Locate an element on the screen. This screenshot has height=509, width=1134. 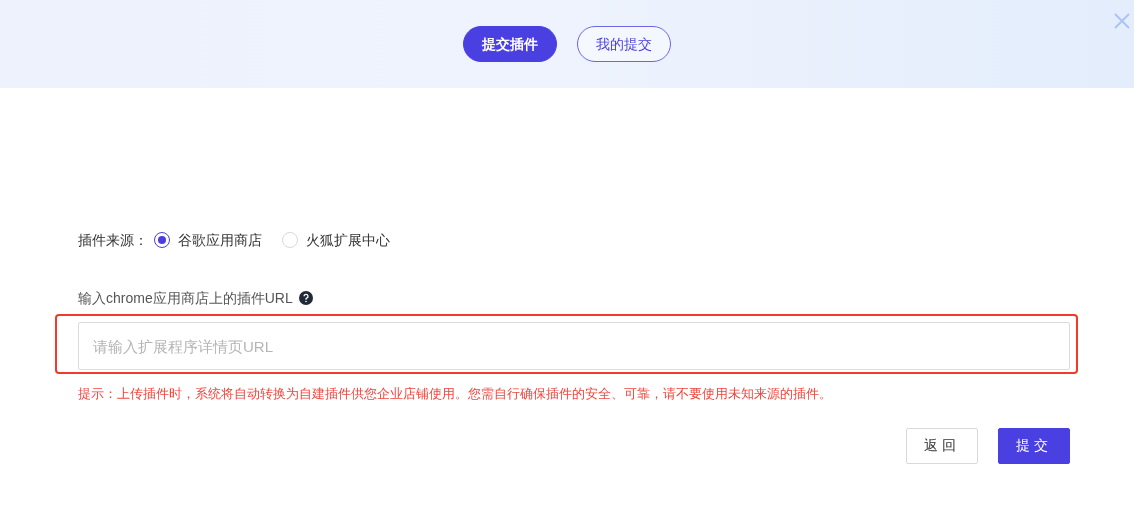
radio-option: 火狐扩展中心 is located at coordinates (336, 240).